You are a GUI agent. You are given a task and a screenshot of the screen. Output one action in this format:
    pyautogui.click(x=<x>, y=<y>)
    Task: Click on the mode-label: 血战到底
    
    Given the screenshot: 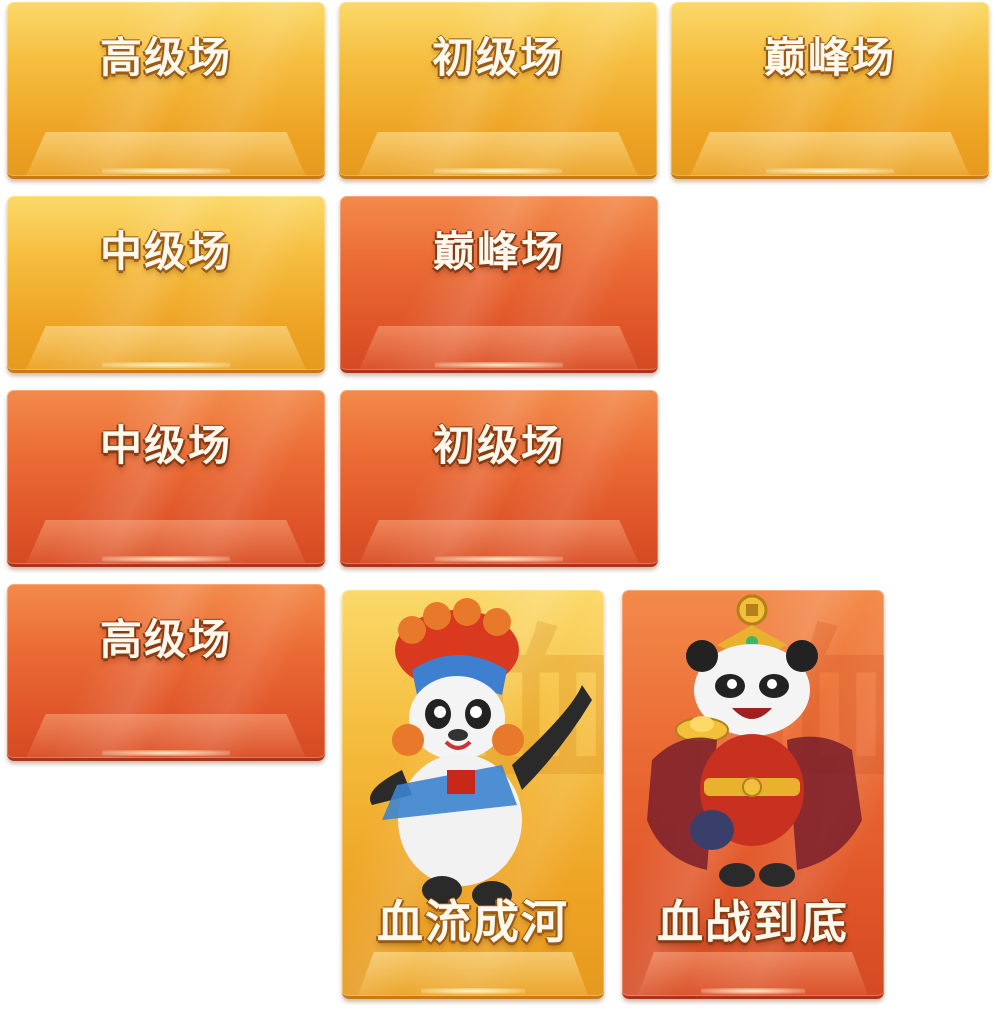 What is the action you would take?
    pyautogui.click(x=753, y=922)
    